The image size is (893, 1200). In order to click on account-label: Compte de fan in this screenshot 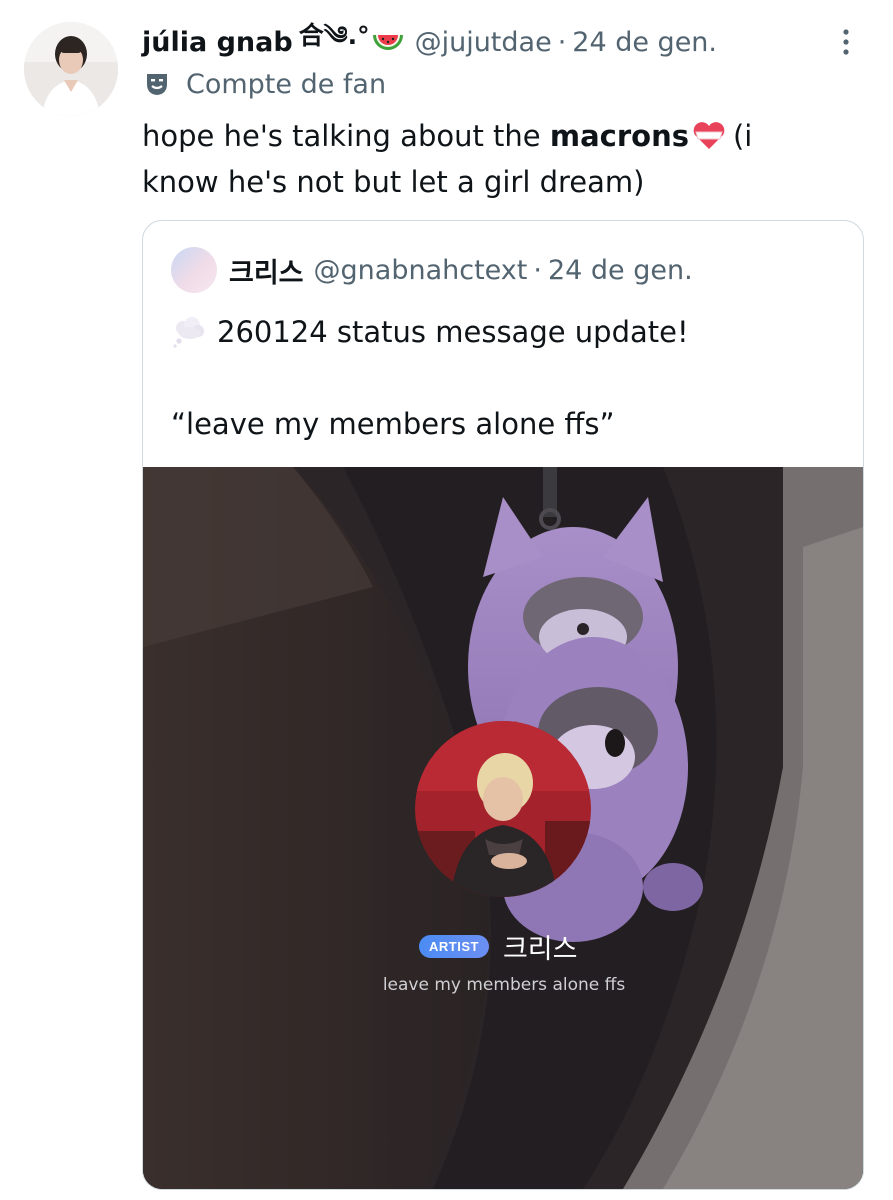, I will do `click(265, 84)`.